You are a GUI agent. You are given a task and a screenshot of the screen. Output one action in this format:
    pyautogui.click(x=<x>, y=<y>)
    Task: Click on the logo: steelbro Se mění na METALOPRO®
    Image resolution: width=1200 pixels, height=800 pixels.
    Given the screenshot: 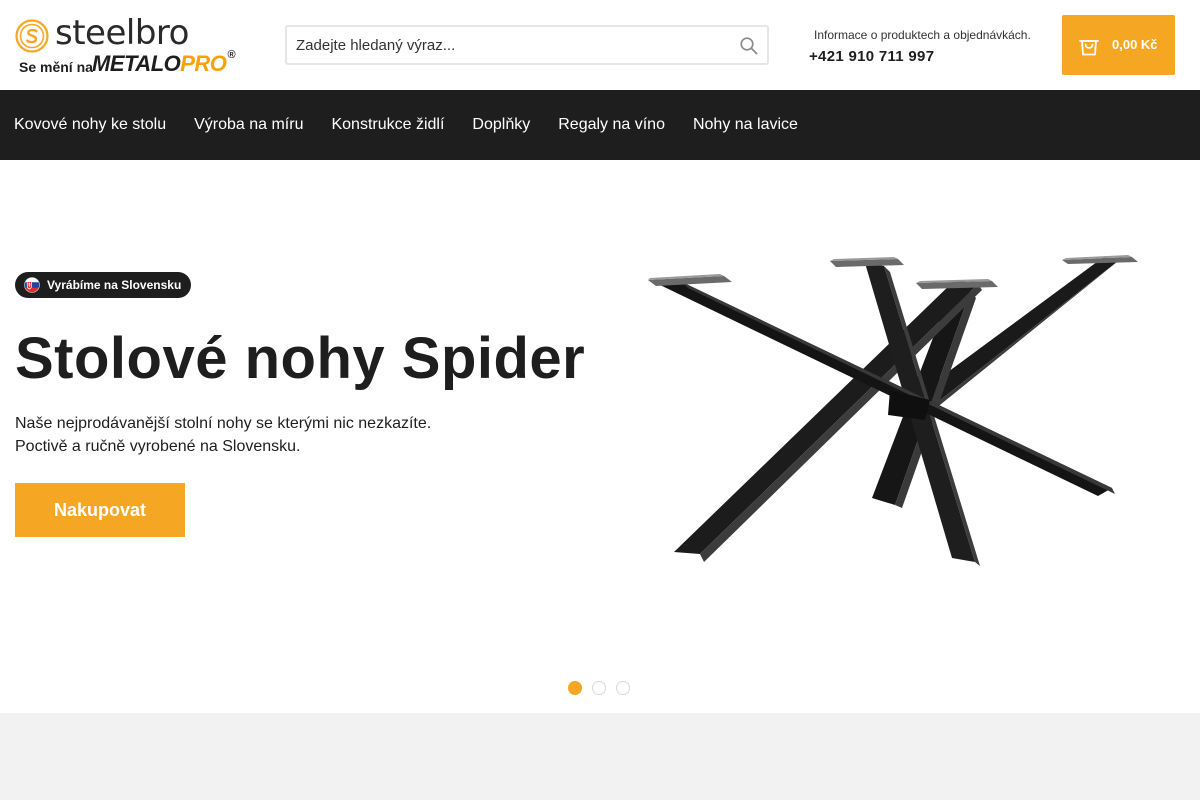 What is the action you would take?
    pyautogui.click(x=132, y=45)
    